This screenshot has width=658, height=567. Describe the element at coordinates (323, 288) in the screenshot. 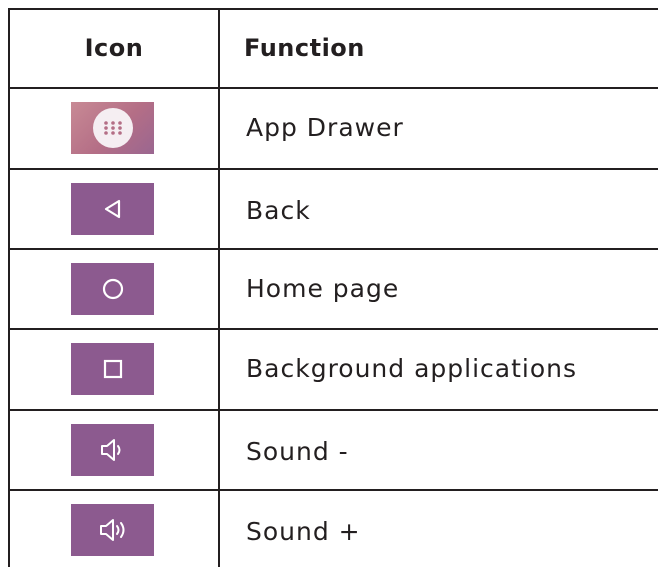

I see `function-label: Home page` at that location.